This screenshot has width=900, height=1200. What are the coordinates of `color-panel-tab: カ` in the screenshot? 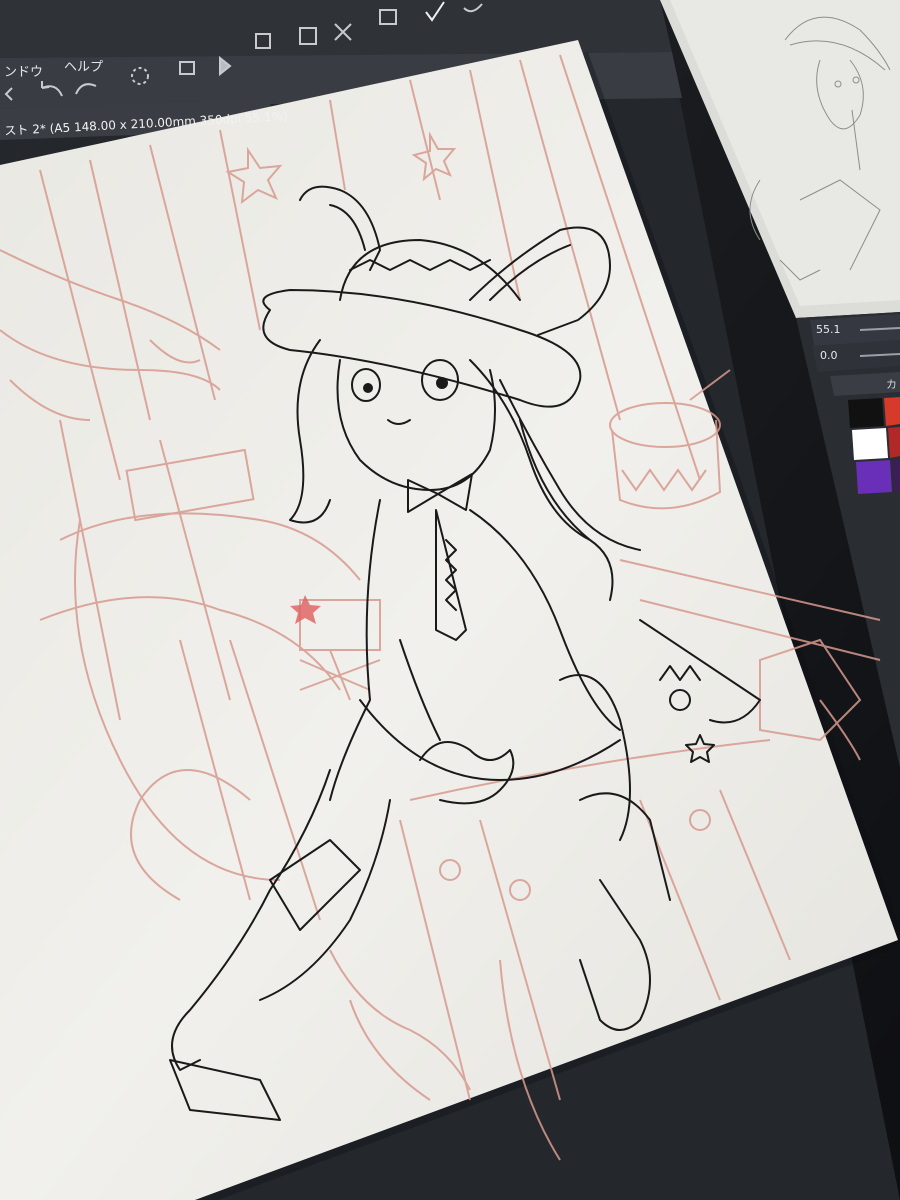 It's located at (891, 384).